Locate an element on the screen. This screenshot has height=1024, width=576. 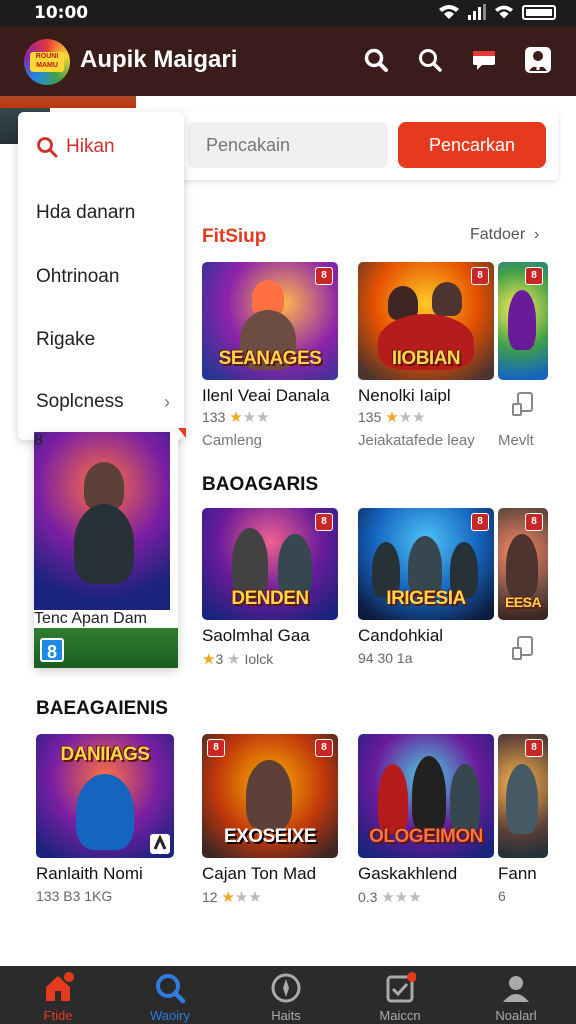
nav-label: Ftide is located at coordinates (58, 1015).